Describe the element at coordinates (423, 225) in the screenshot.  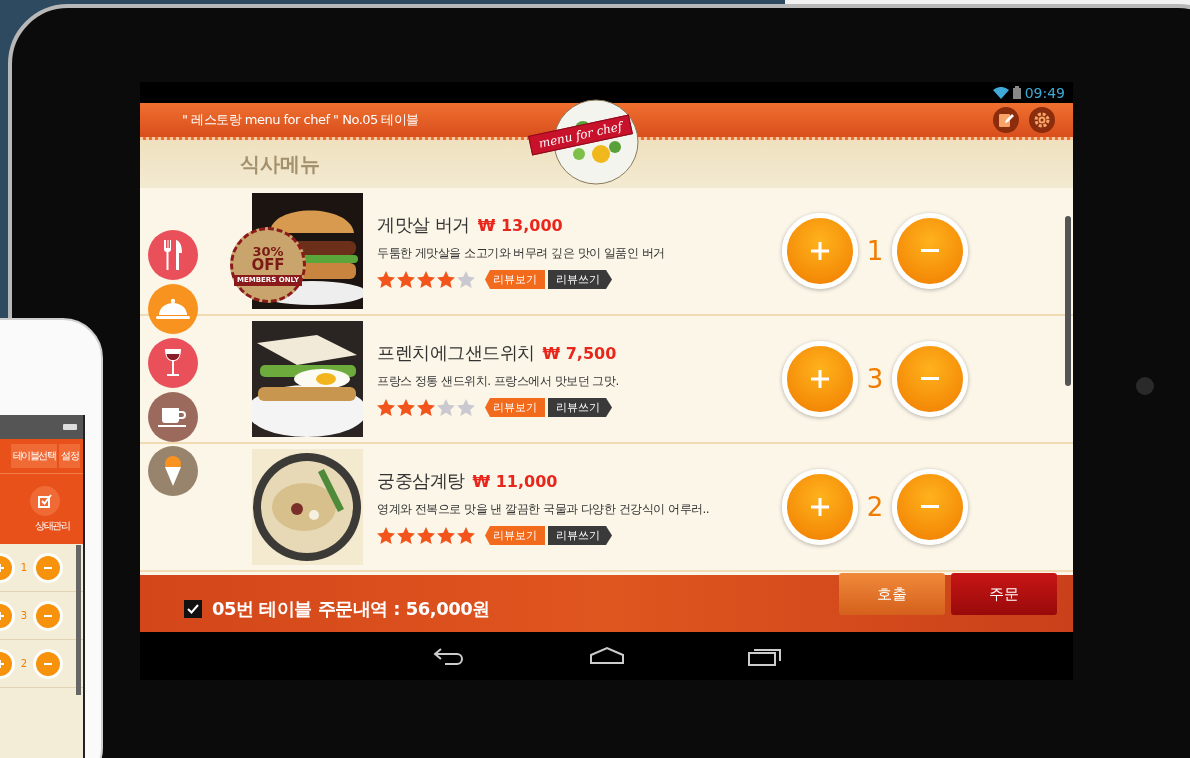
I see `item-name: 게맛살 버거` at that location.